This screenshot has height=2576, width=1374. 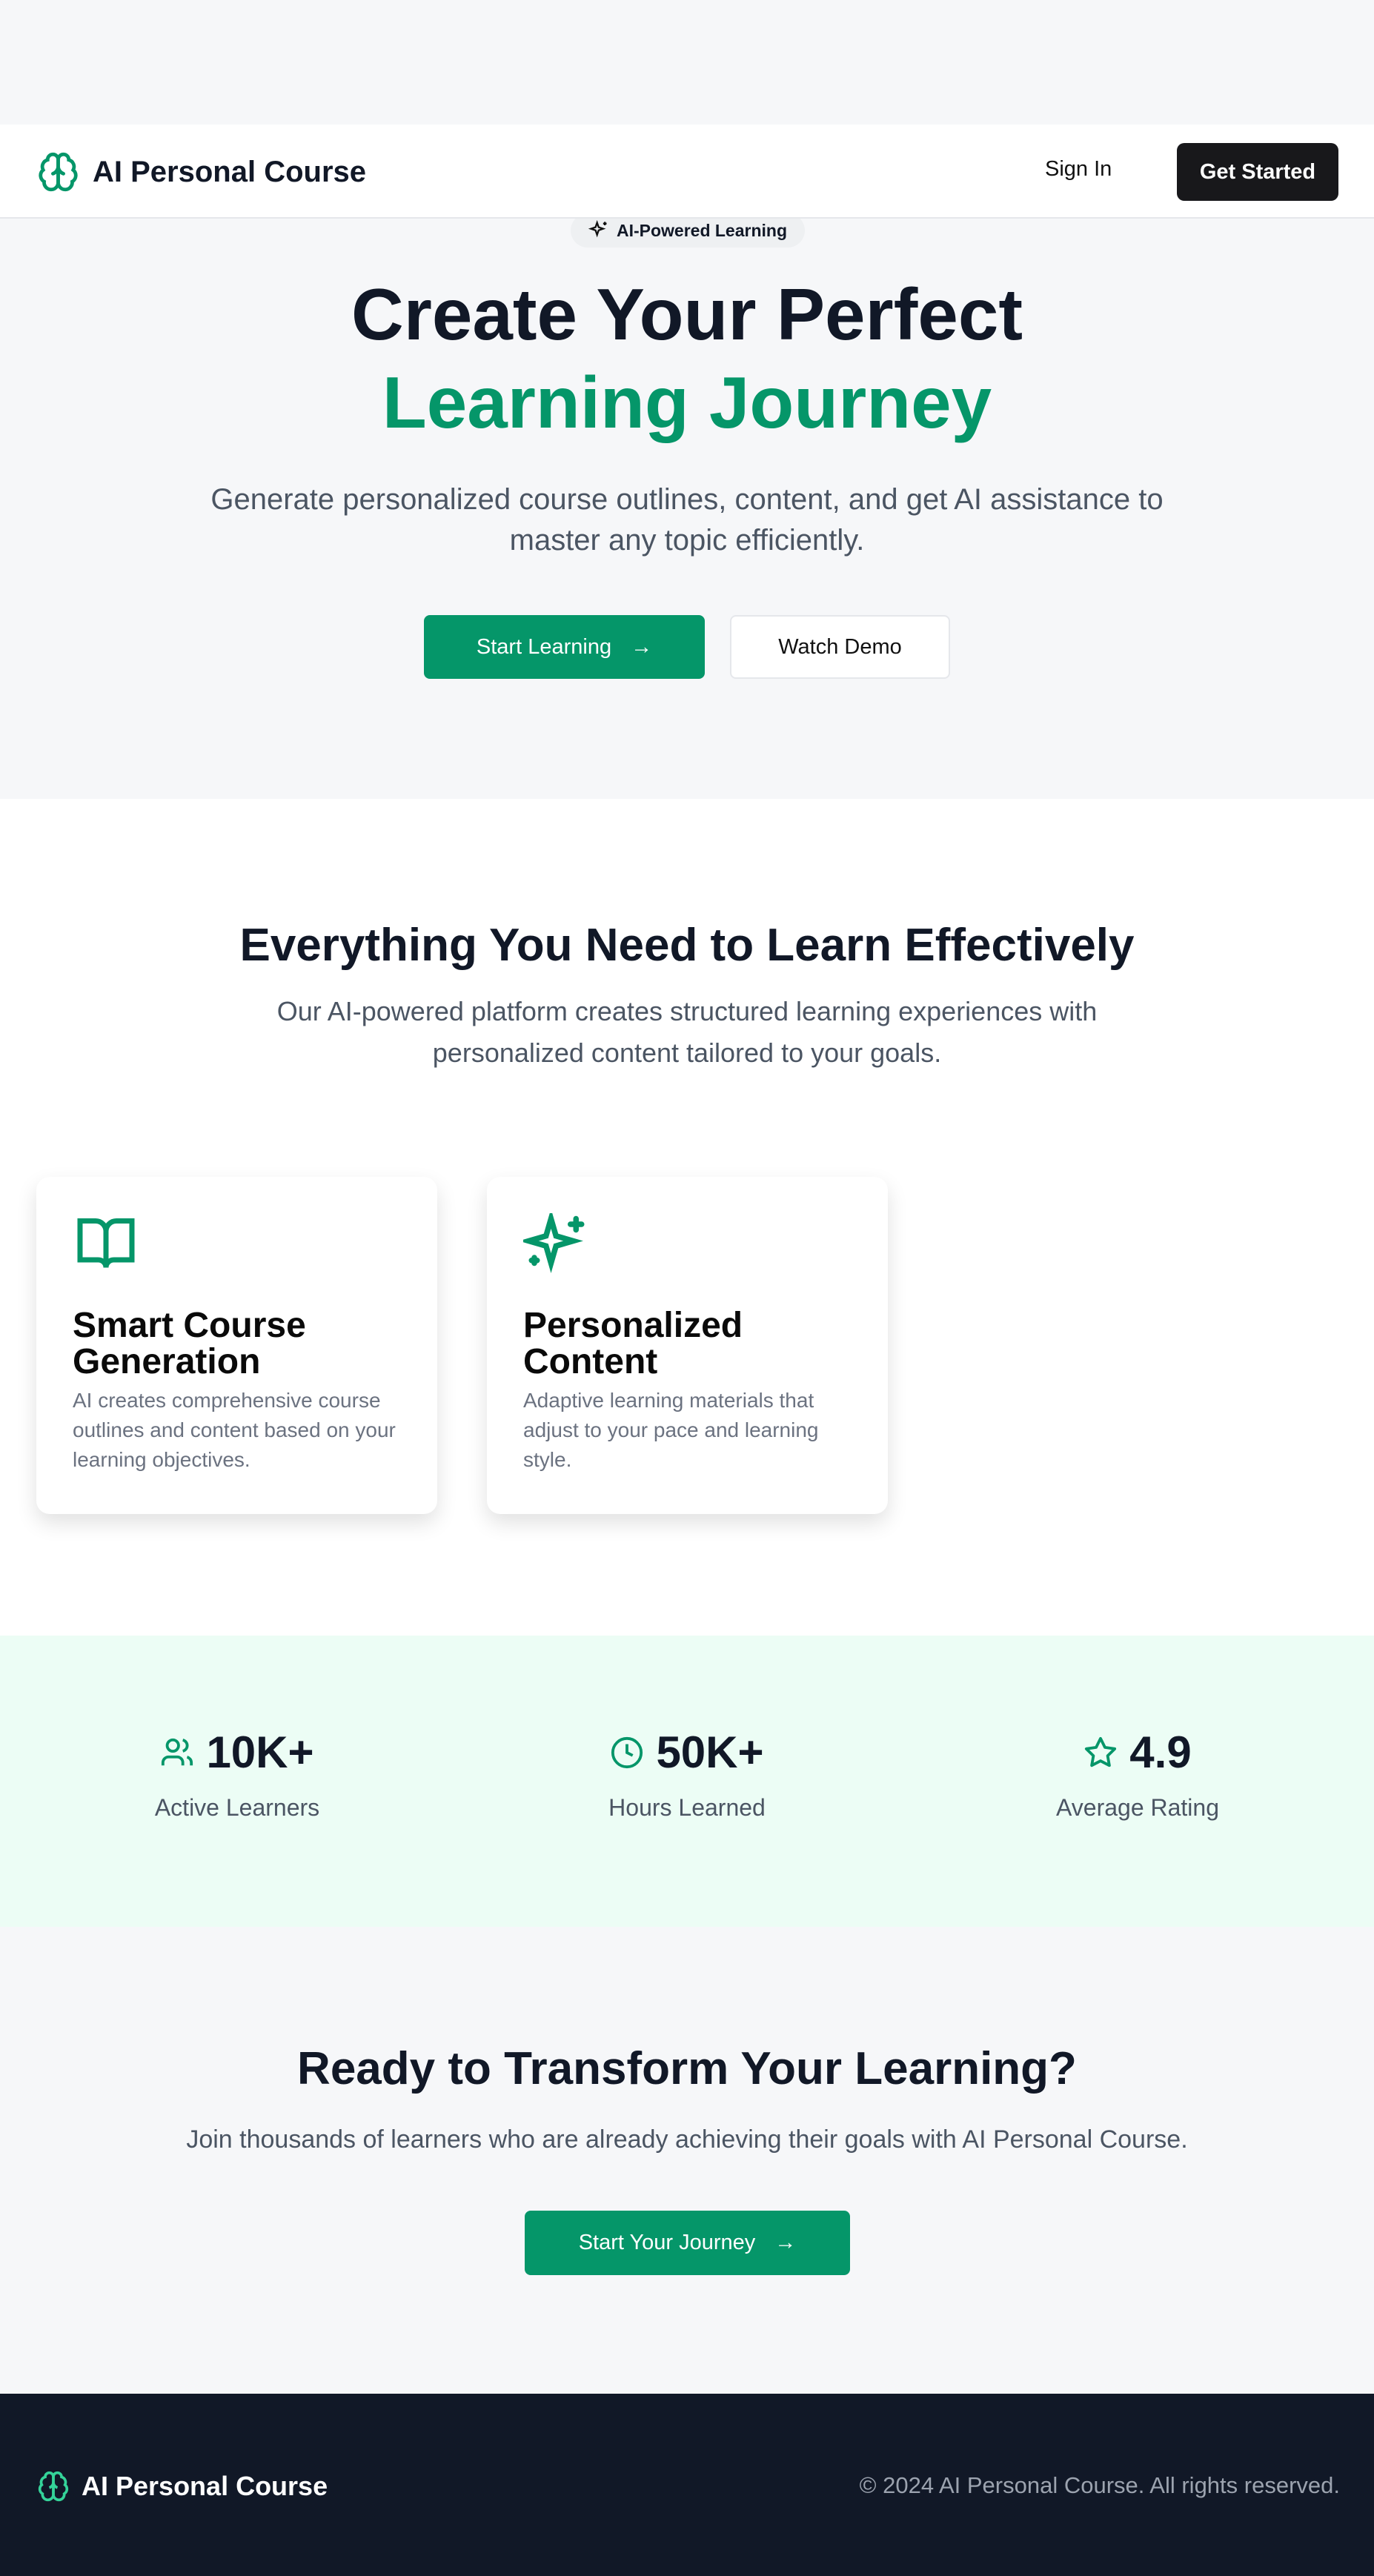 What do you see at coordinates (702, 230) in the screenshot?
I see `badge-label: AI-Powered Learning` at bounding box center [702, 230].